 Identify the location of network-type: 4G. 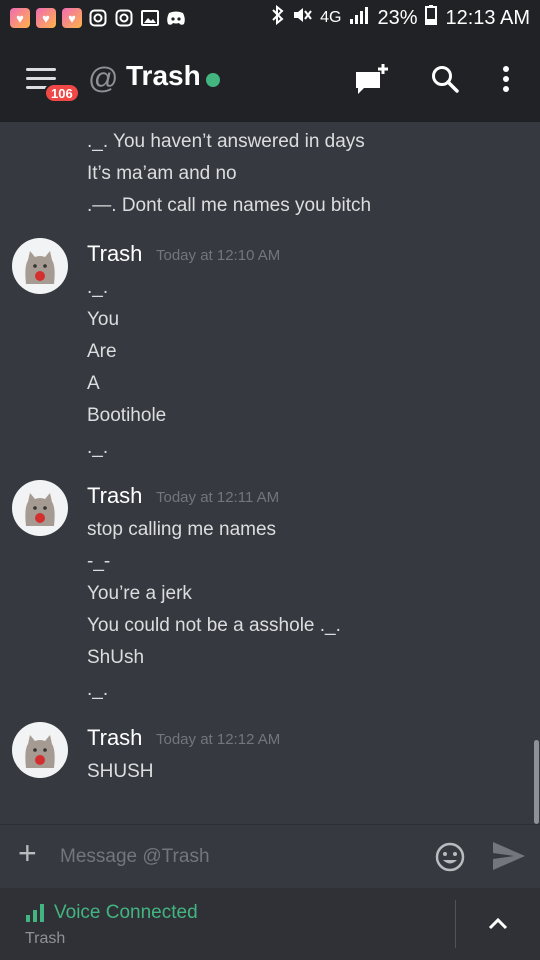
(331, 17).